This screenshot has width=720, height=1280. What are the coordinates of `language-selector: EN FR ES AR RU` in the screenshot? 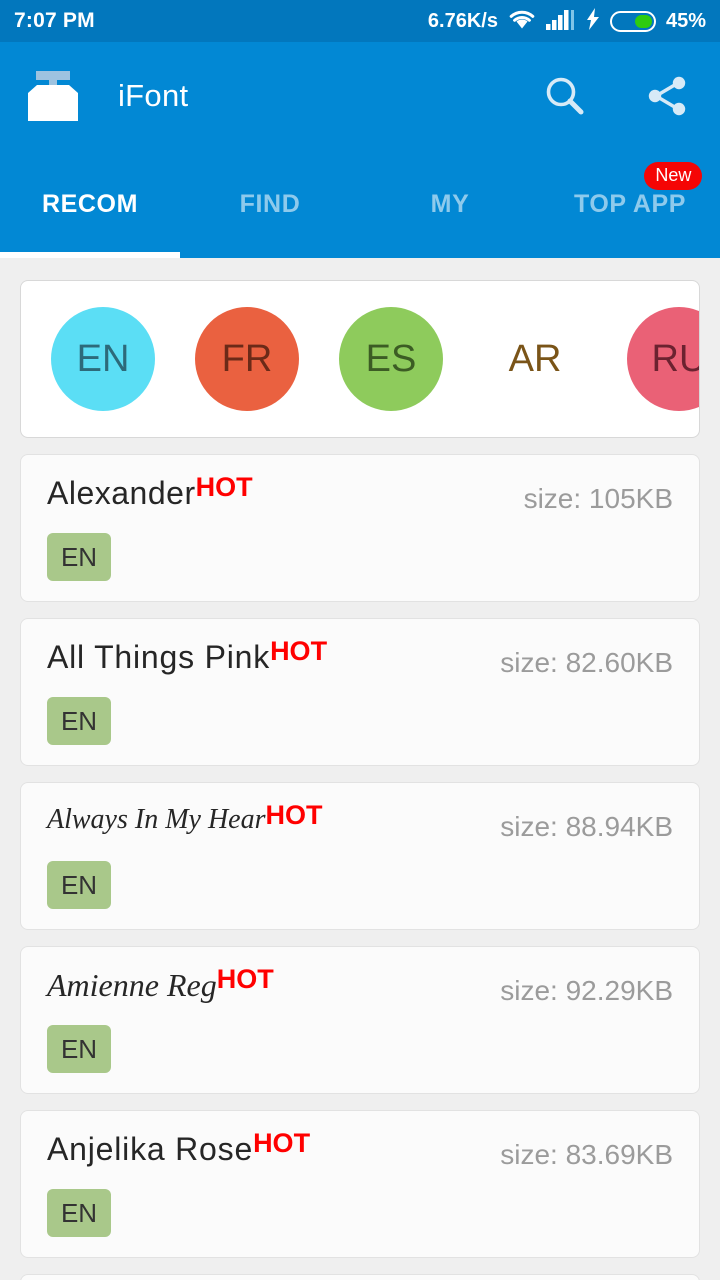 It's located at (360, 359).